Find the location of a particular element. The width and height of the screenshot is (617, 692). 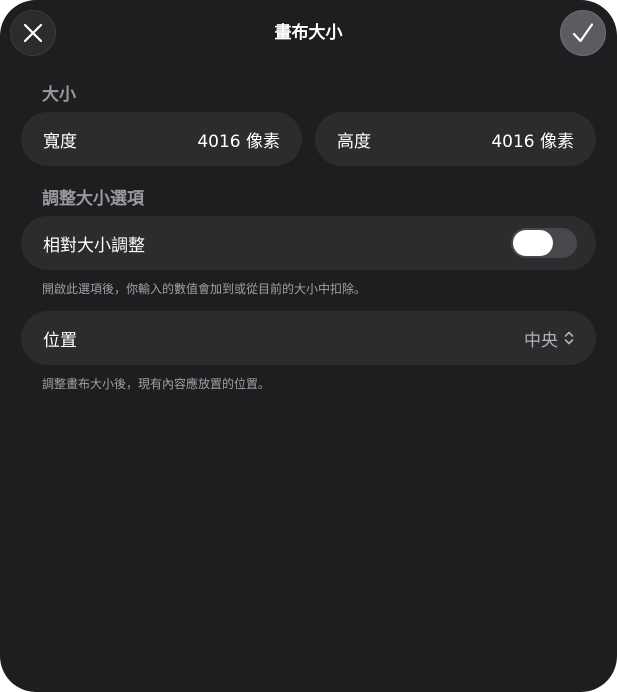

resize-options-label: 調整大小選項 is located at coordinates (93, 199).